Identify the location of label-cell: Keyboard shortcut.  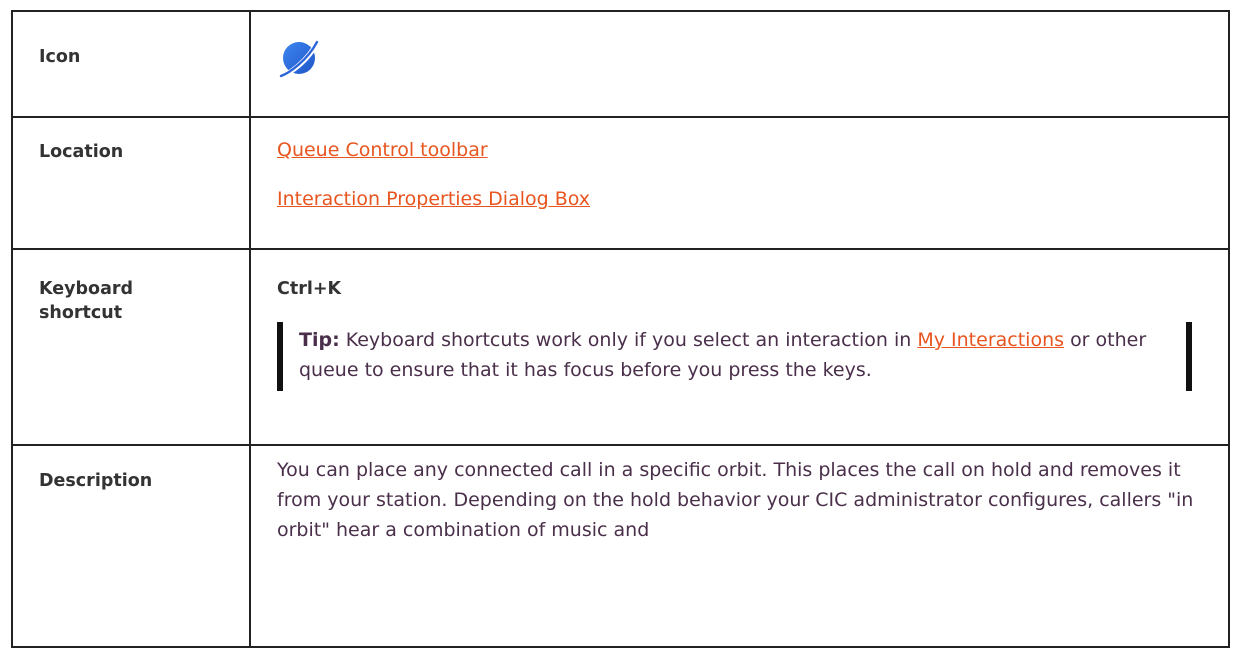
(131, 347).